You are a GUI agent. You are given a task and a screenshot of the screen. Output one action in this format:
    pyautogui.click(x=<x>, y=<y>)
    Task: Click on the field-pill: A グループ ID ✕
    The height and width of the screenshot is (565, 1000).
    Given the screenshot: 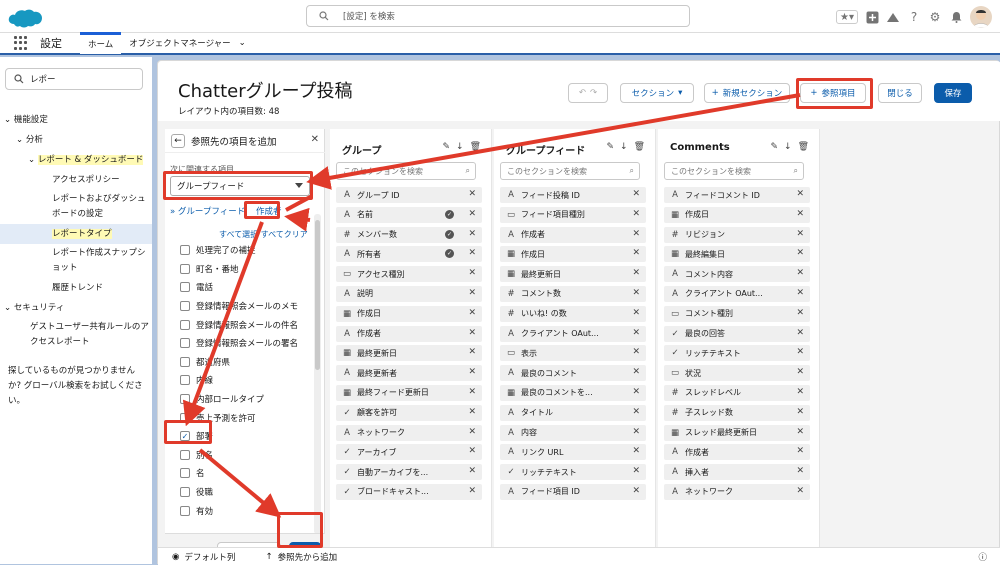 What is the action you would take?
    pyautogui.click(x=409, y=195)
    